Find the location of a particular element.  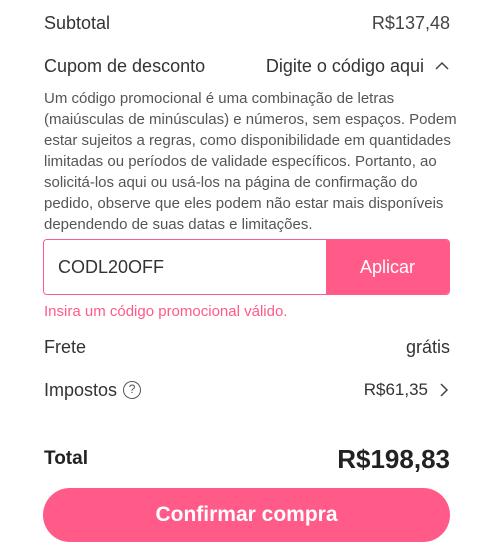

chevron-right-icon is located at coordinates (444, 390).